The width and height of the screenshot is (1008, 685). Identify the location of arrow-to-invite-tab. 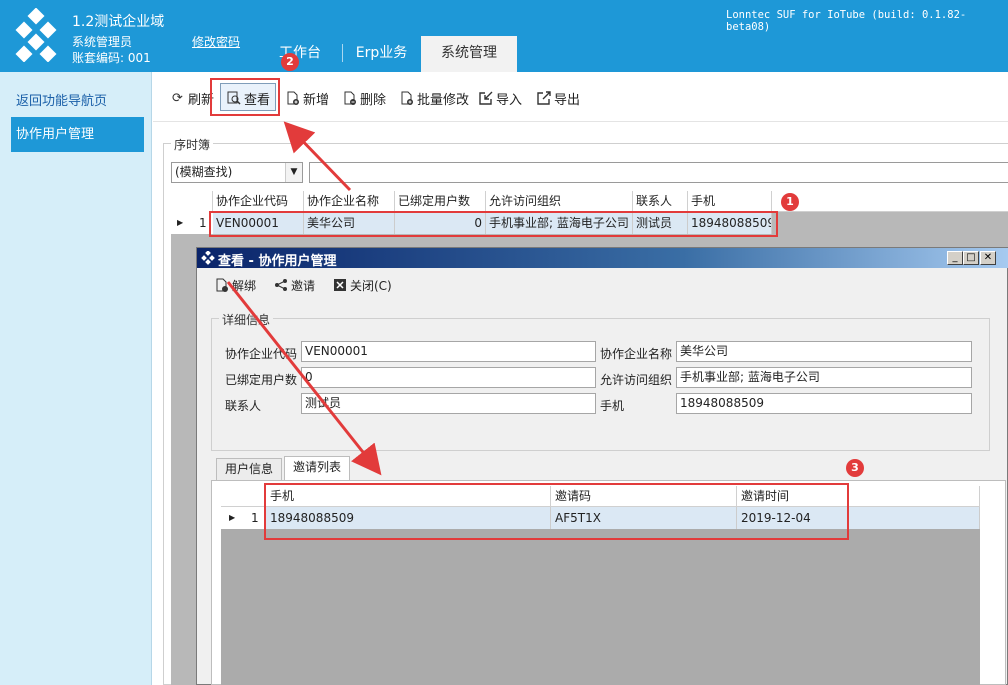
(304, 378).